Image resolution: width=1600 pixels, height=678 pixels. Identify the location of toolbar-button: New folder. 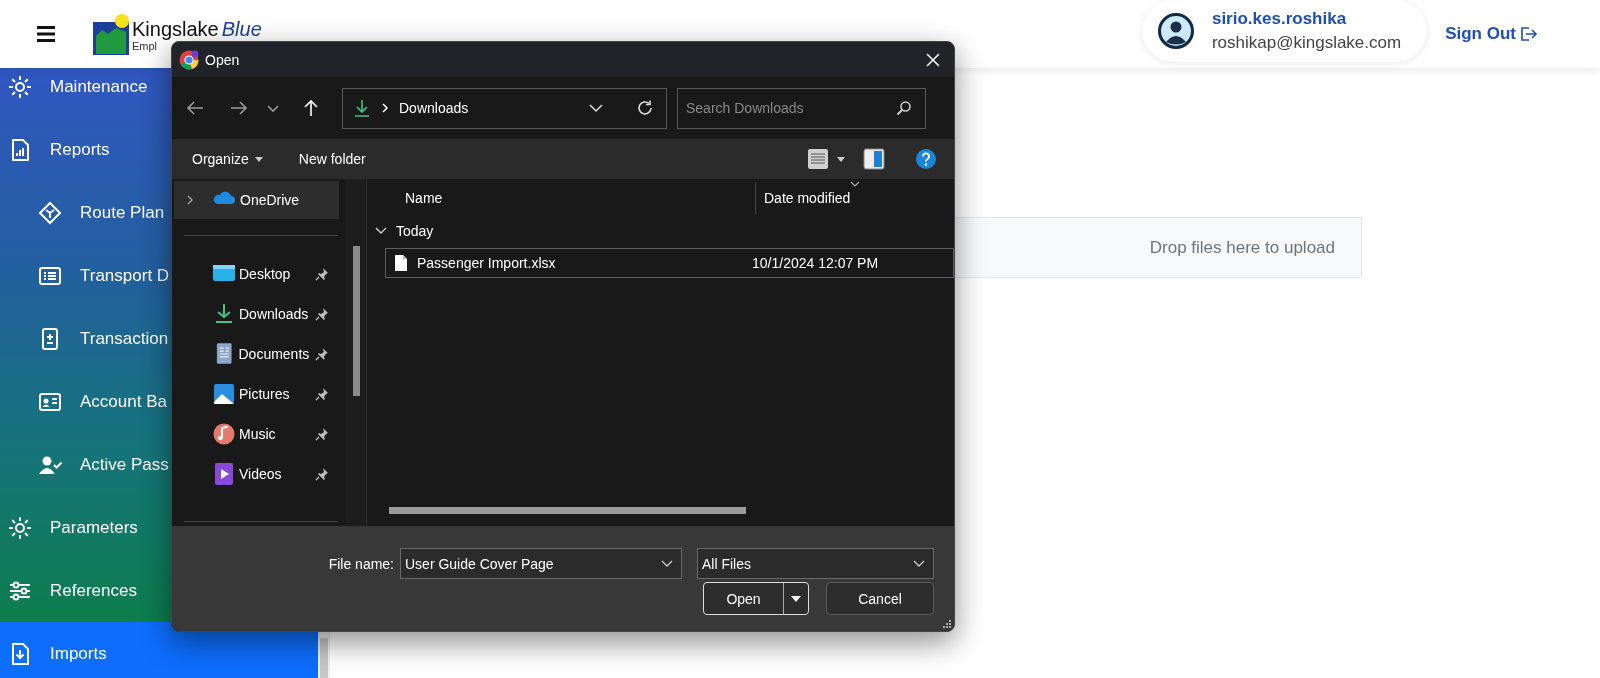
(332, 159).